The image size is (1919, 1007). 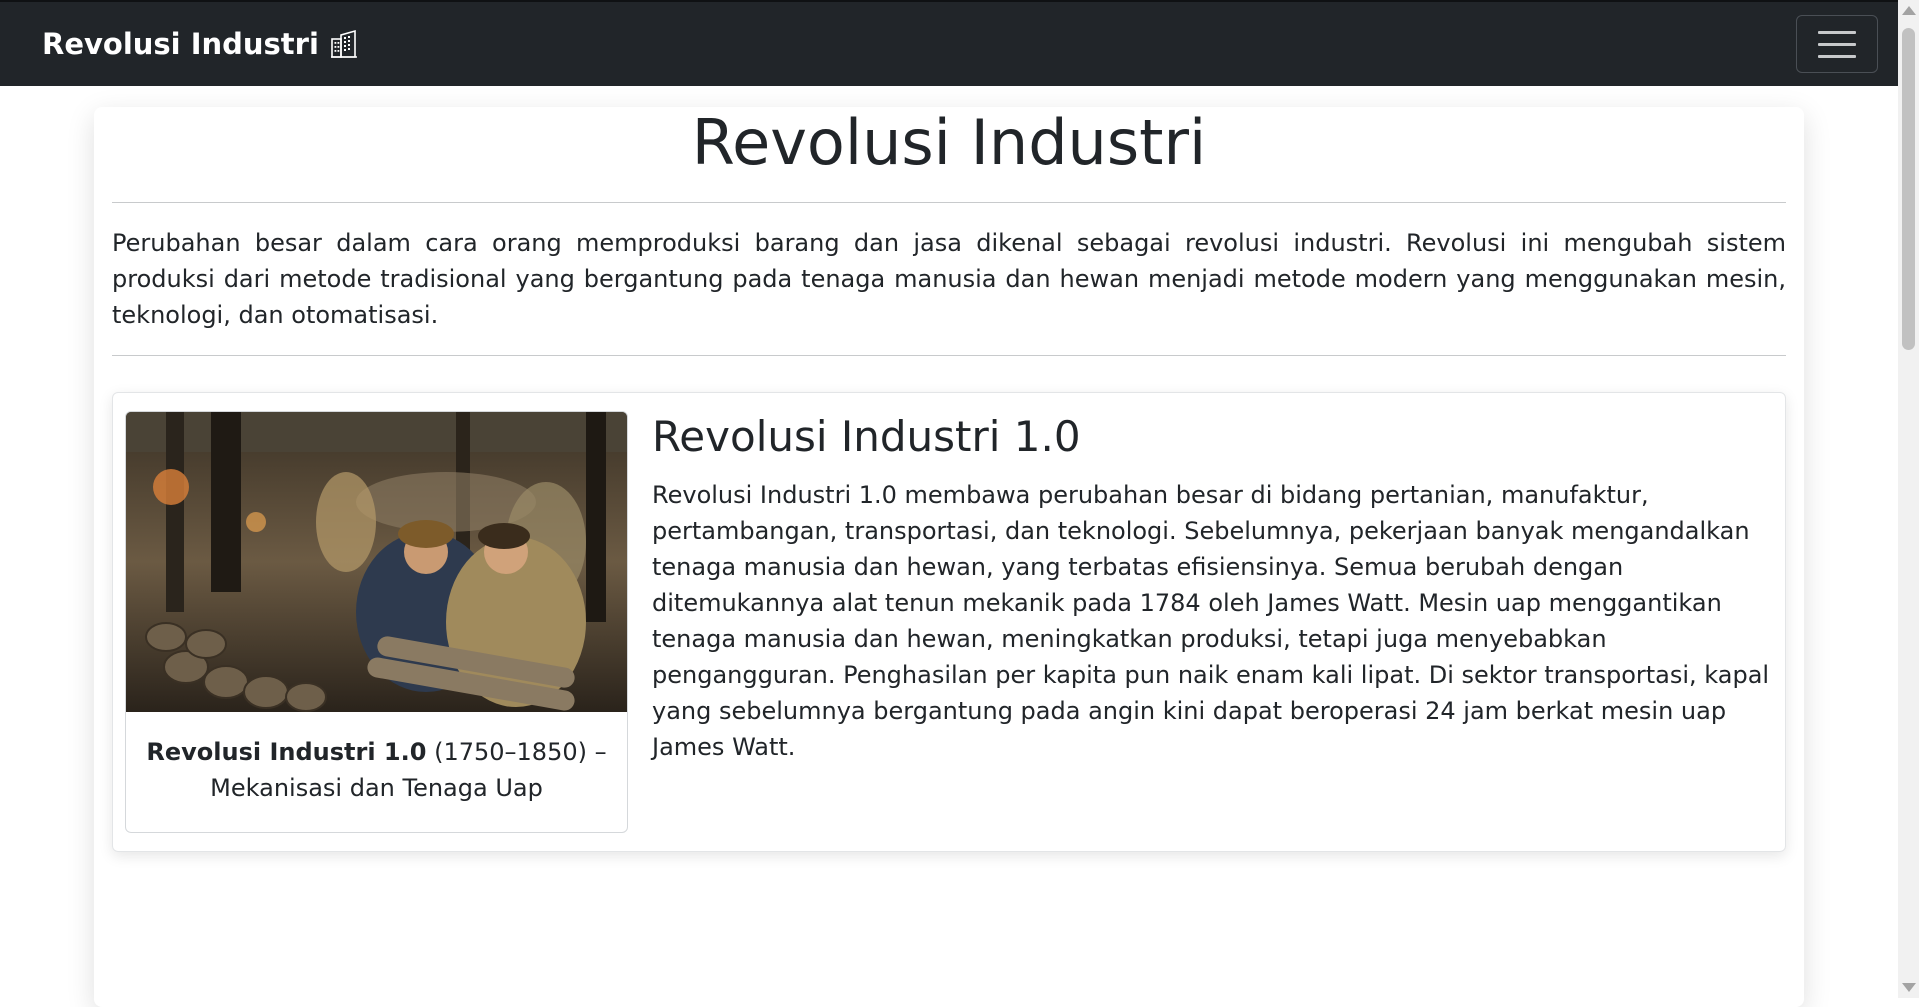 I want to click on buildings-icon, so click(x=344, y=44).